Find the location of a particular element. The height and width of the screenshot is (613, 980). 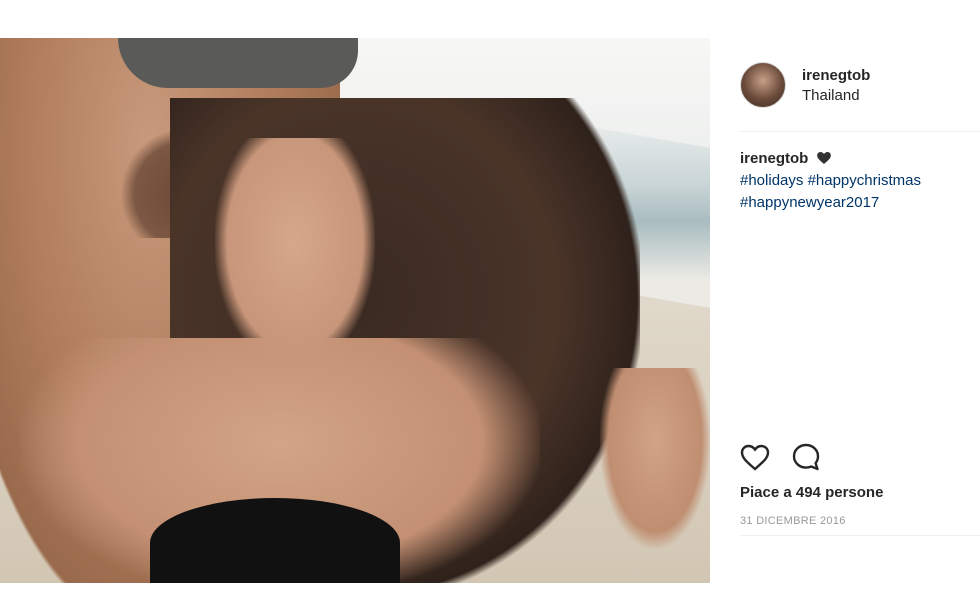

photo-woman-face is located at coordinates (295, 253).